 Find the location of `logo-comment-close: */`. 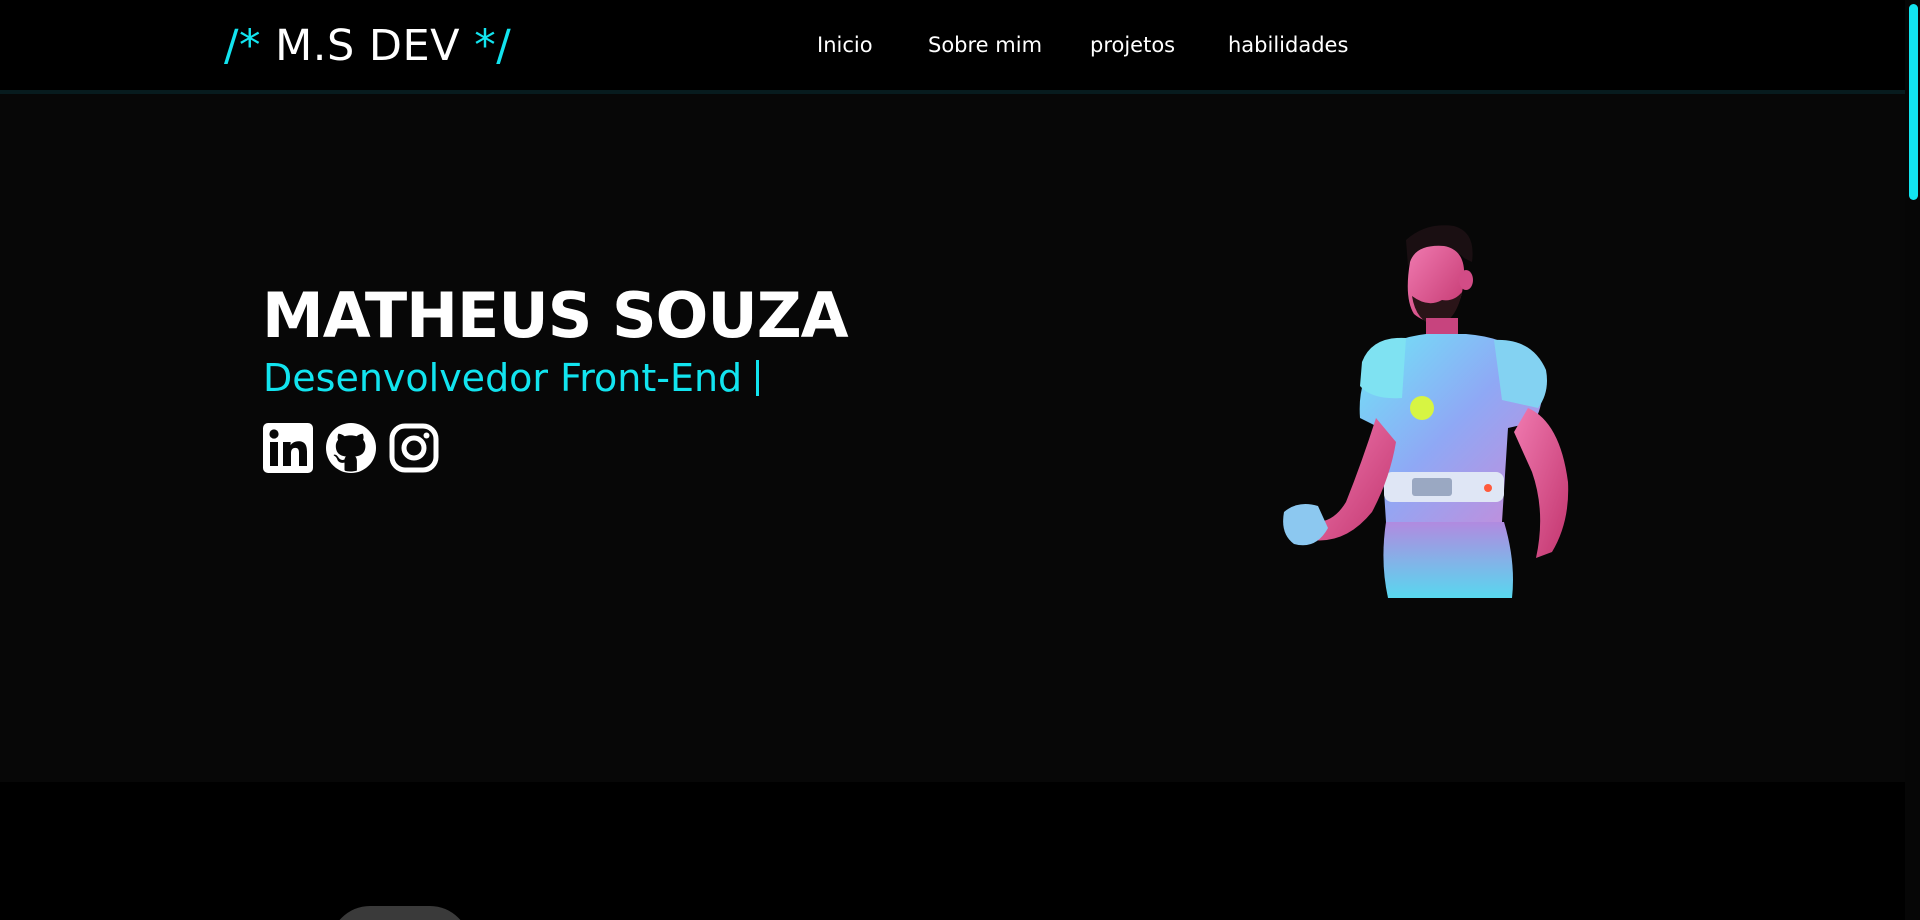

logo-comment-close: */ is located at coordinates (493, 46).